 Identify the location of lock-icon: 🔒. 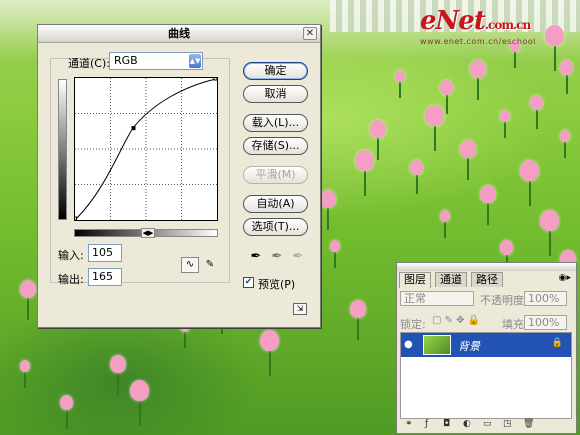
(557, 343).